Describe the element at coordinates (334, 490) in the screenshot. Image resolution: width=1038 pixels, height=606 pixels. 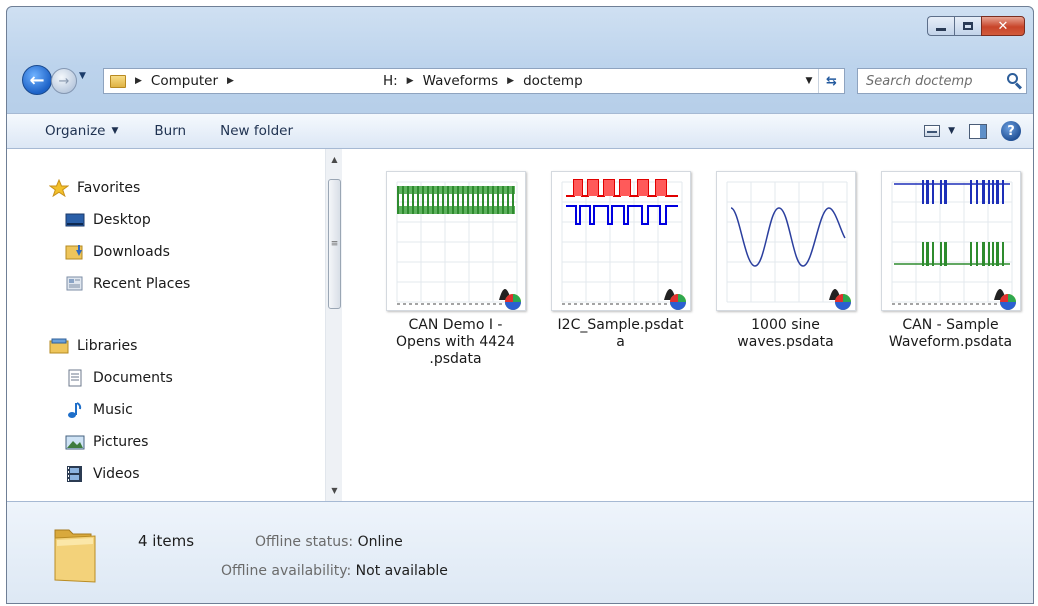
I see `scroll-down-icon: ▼` at that location.